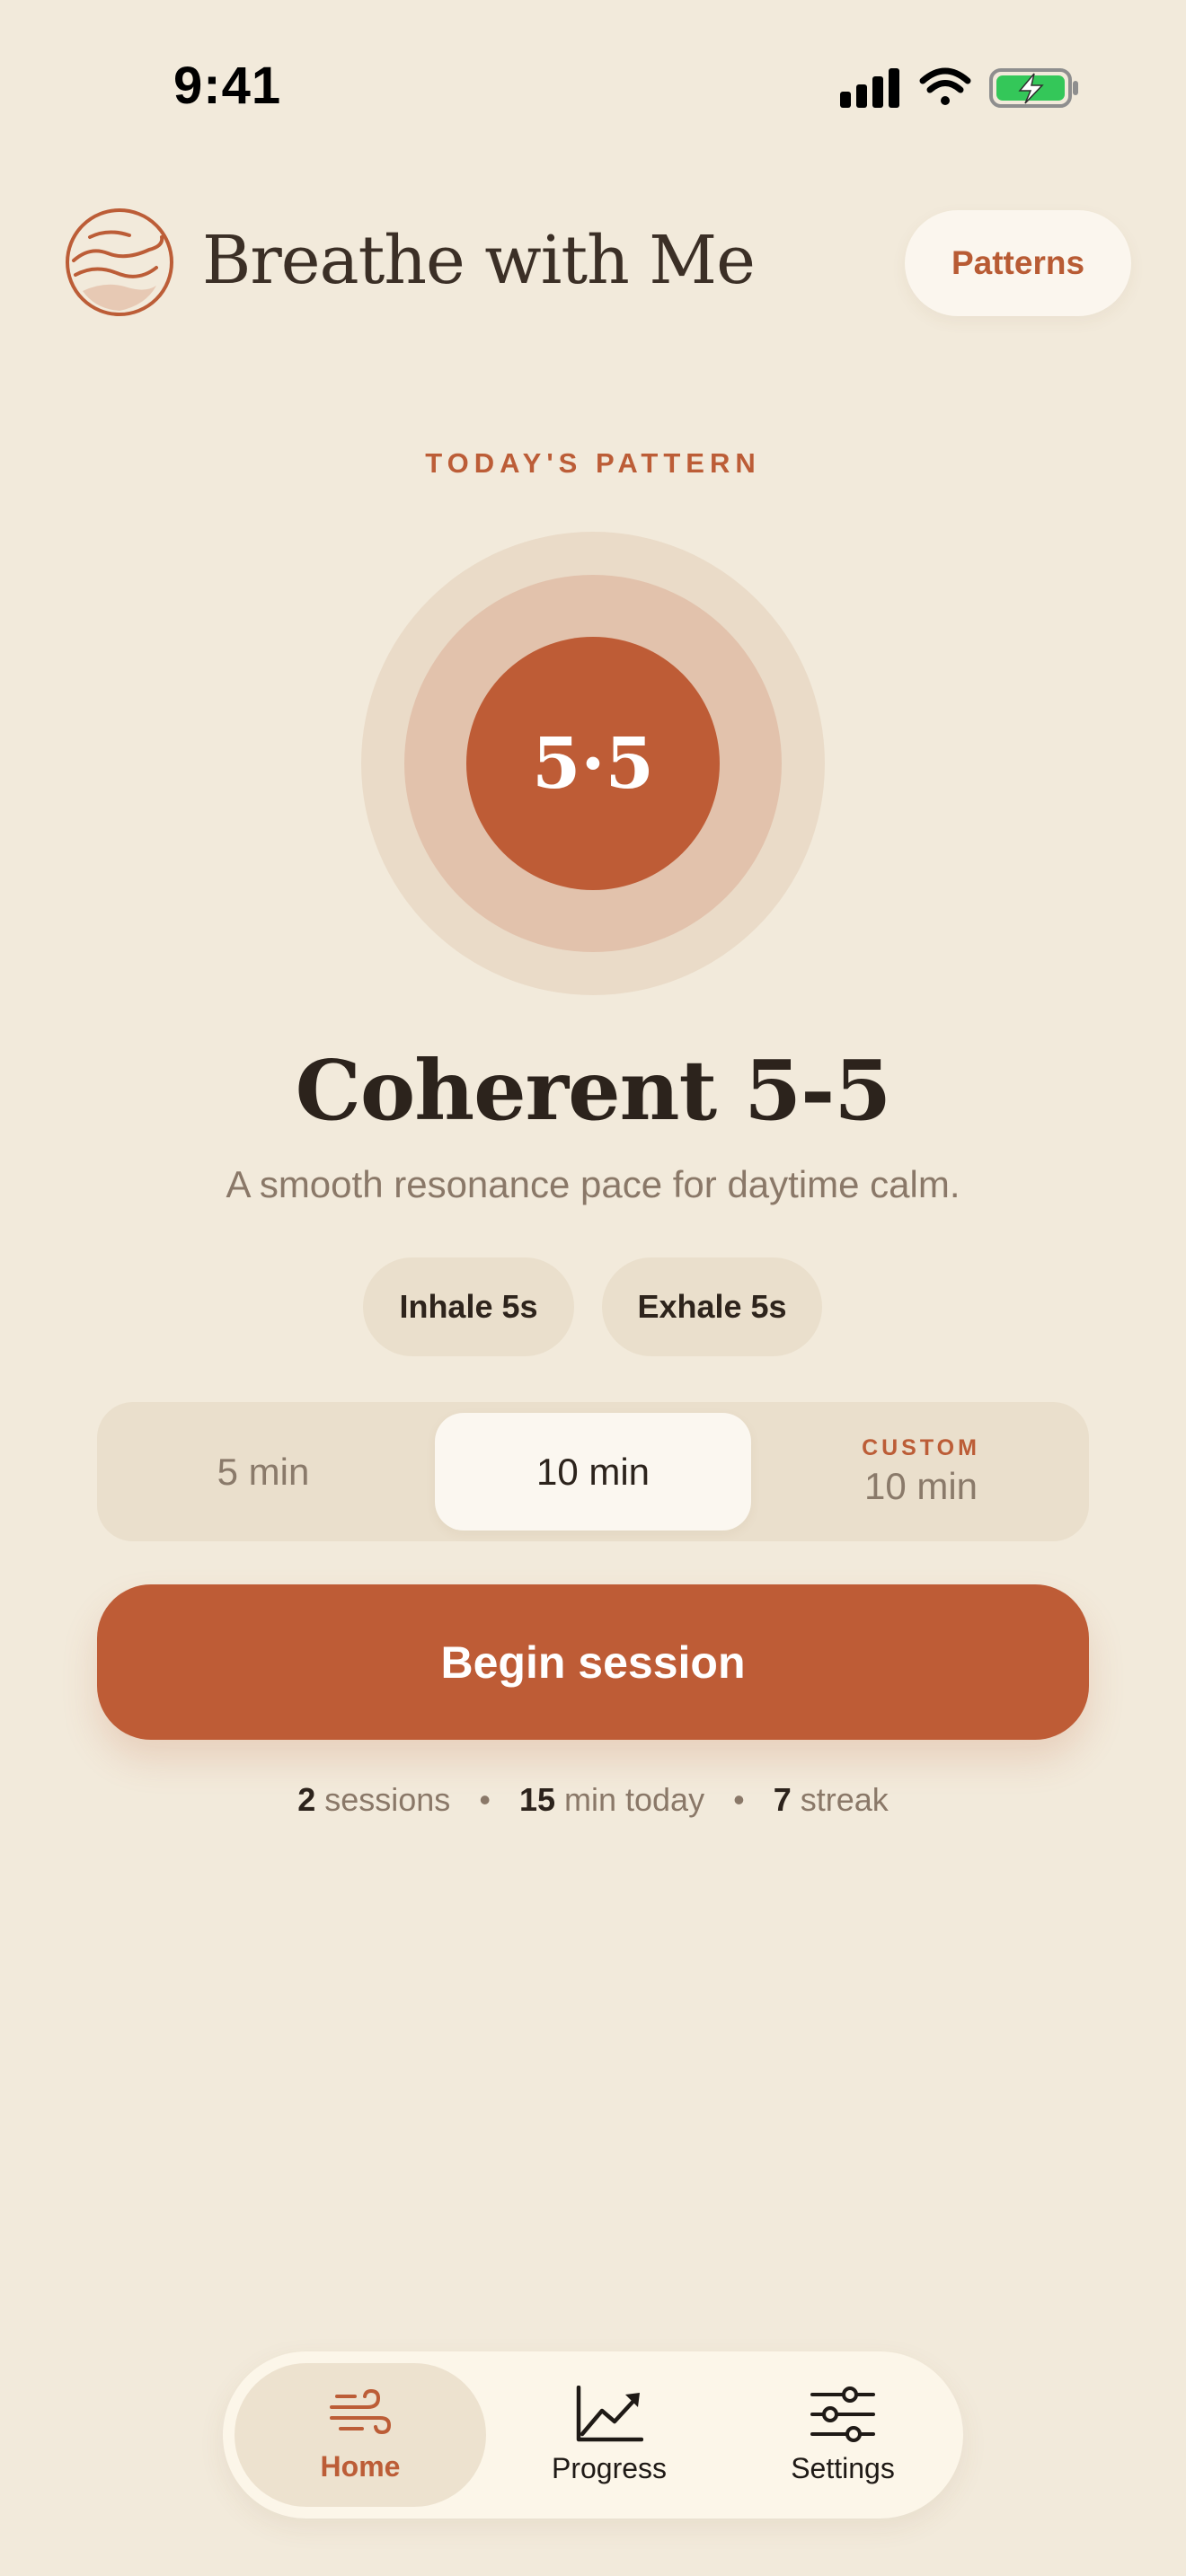 This screenshot has height=2576, width=1186. I want to click on exhale-chip: Exhale 5s, so click(712, 1306).